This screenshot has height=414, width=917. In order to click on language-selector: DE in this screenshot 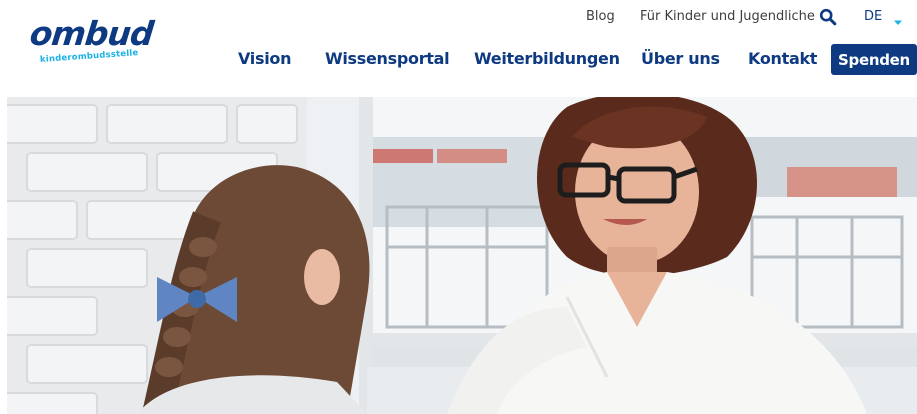, I will do `click(873, 16)`.